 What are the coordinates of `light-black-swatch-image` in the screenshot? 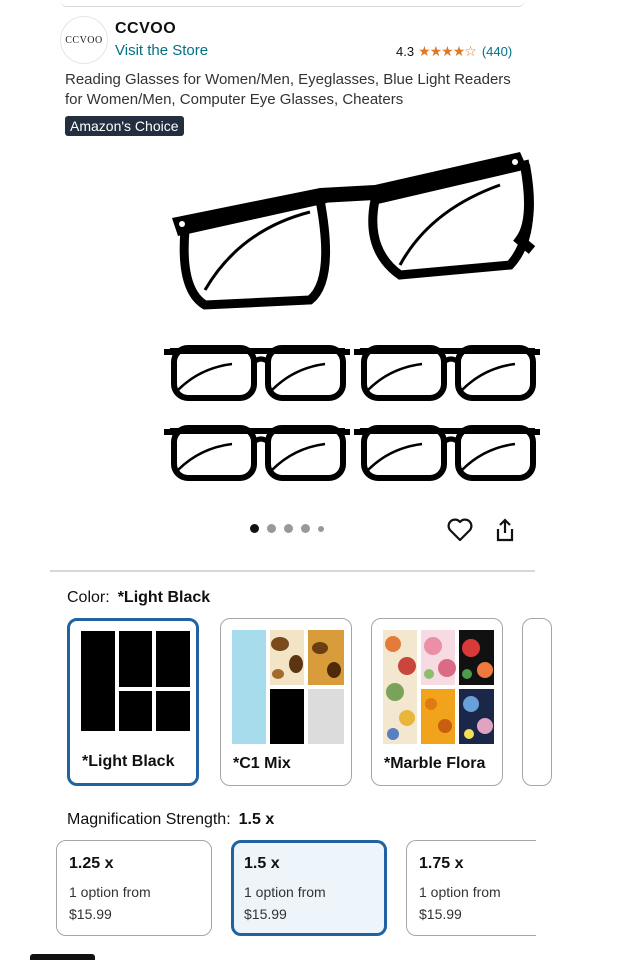 It's located at (135, 681).